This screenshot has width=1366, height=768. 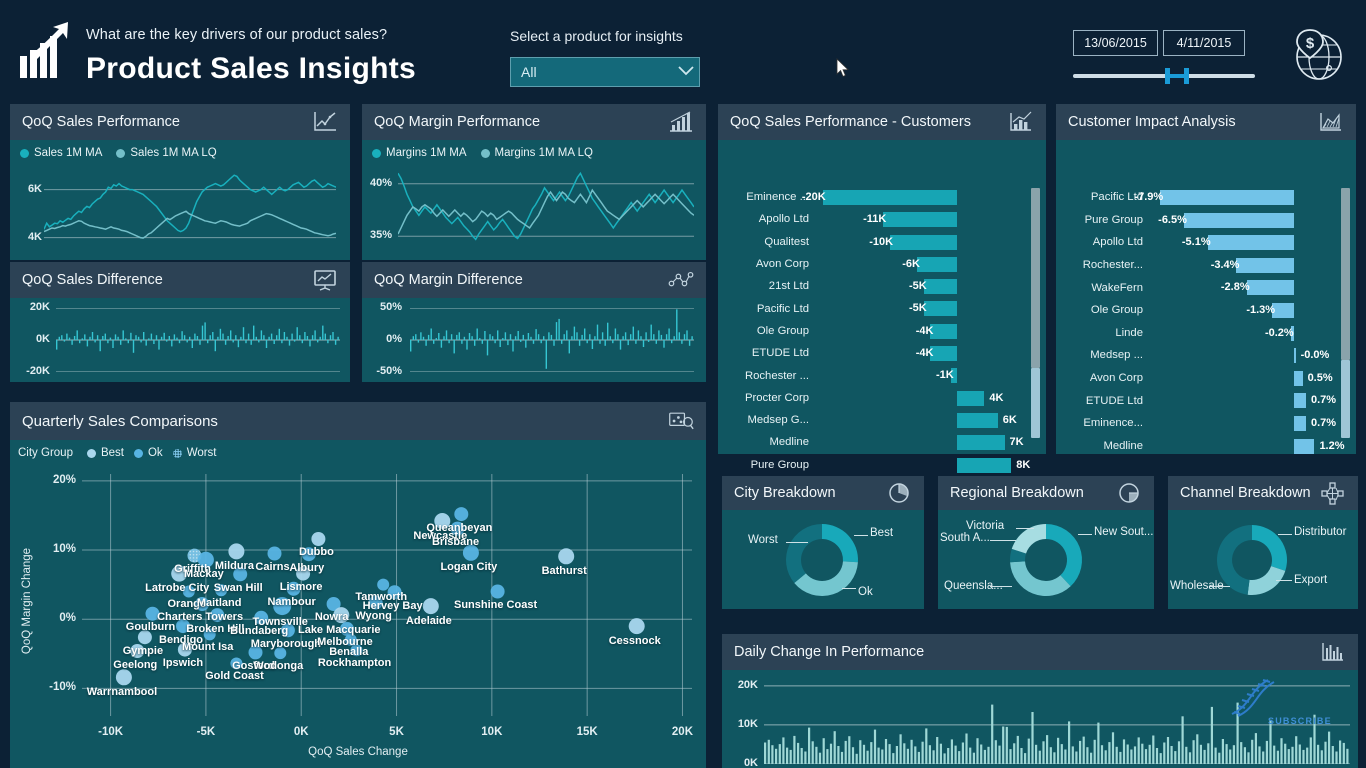 I want to click on bar-row: Ole Group -4K, so click(x=874, y=331).